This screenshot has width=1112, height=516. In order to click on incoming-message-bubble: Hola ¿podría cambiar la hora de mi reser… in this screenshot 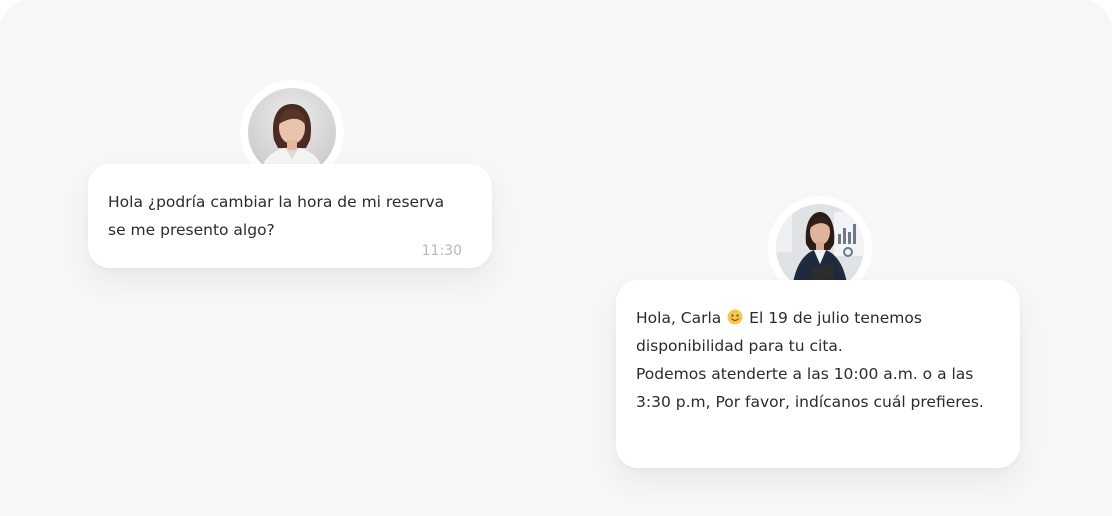, I will do `click(290, 216)`.